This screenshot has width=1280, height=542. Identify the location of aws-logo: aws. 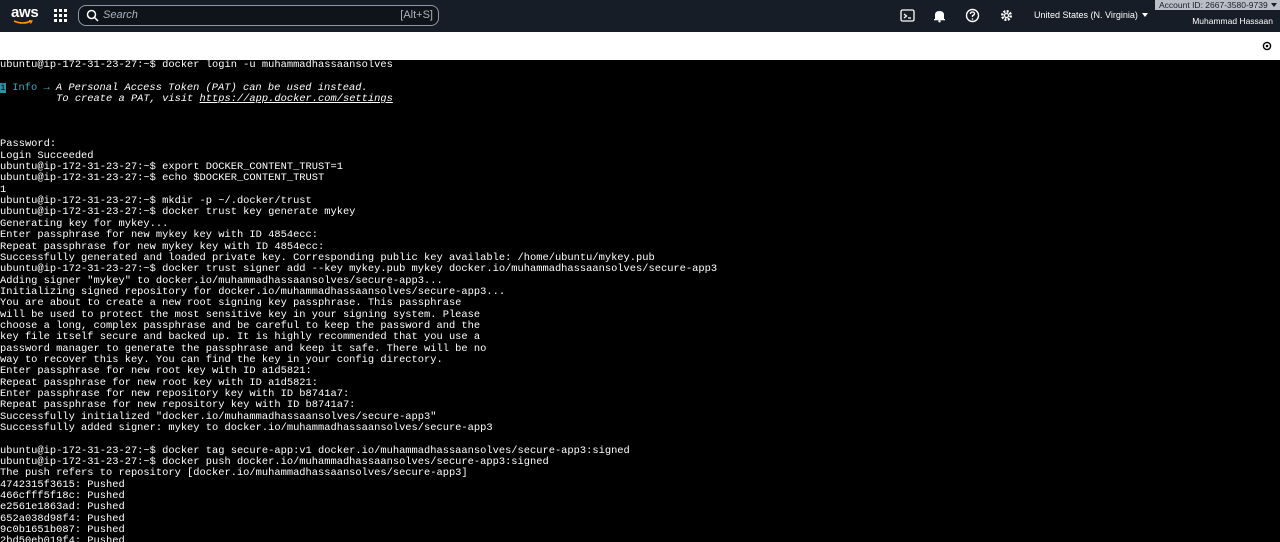
(25, 15).